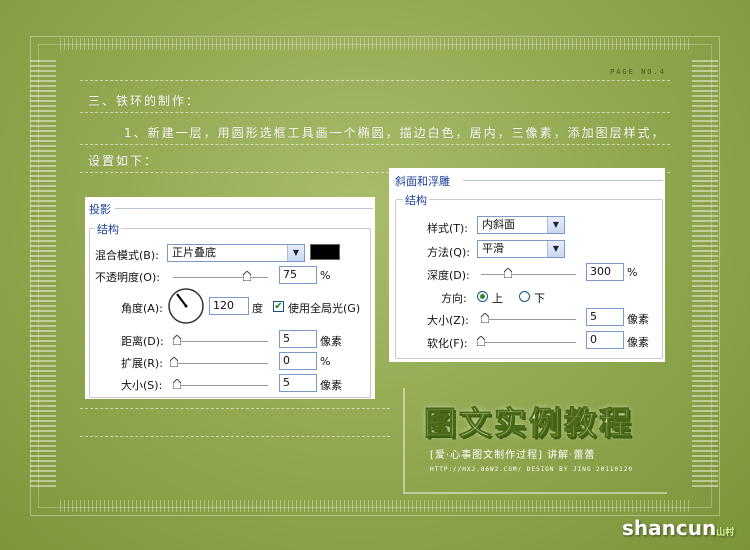 This screenshot has width=750, height=550. What do you see at coordinates (127, 277) in the screenshot?
I see `opacity-label: 不透明度(O):` at bounding box center [127, 277].